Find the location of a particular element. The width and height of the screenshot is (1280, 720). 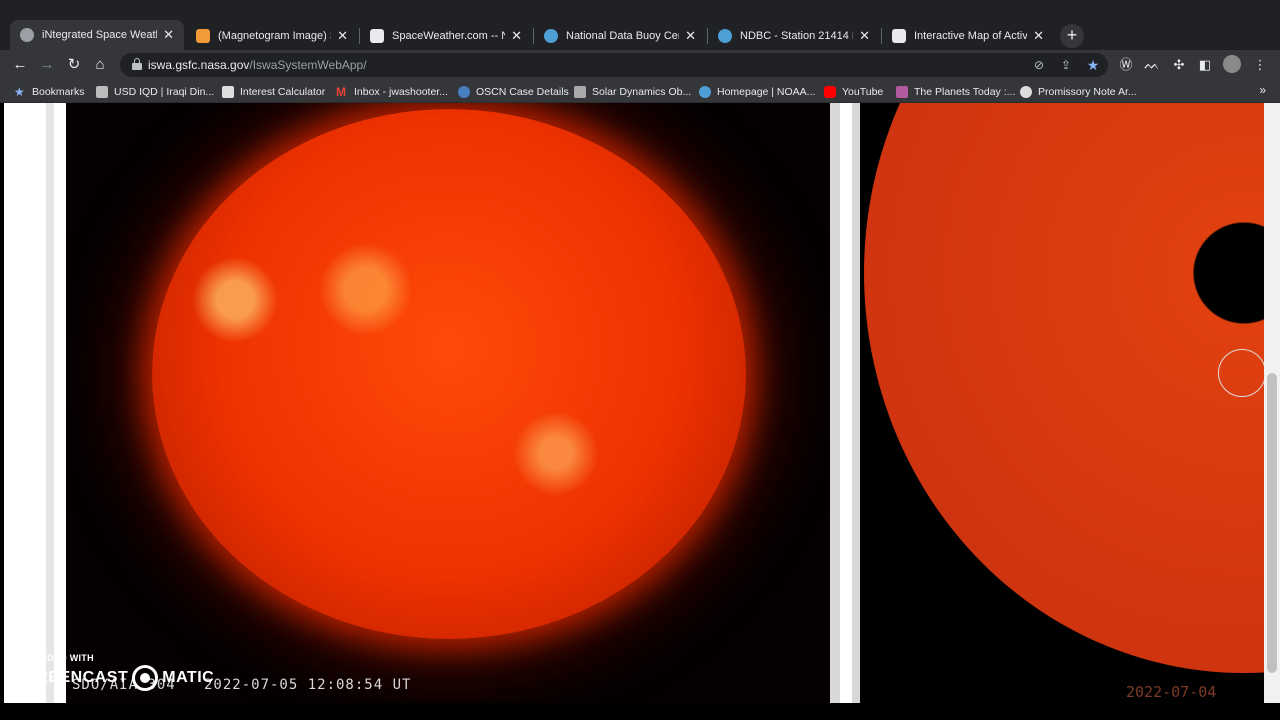

tab-title: SpaceWeather.com -- News is located at coordinates (448, 36).